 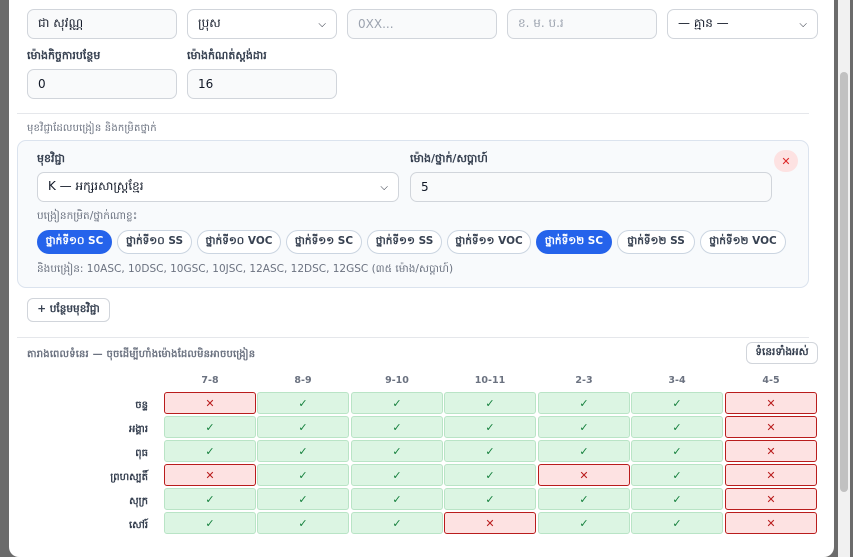 I want to click on subject-value: K — អក្សរសាស្ត្រខ្មែរ, so click(x=96, y=186).